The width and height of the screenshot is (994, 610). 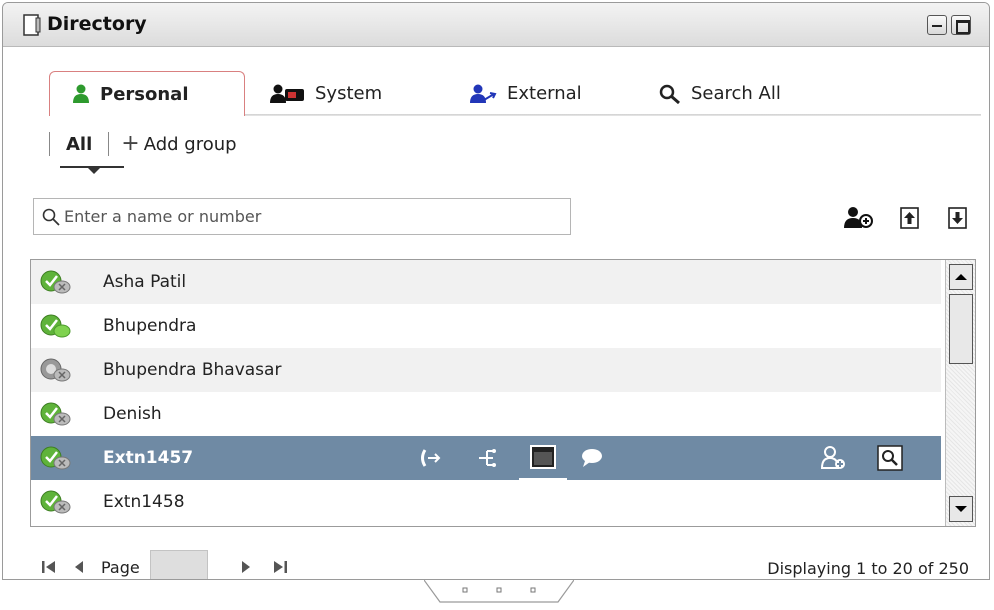 I want to click on search-box, so click(x=302, y=216).